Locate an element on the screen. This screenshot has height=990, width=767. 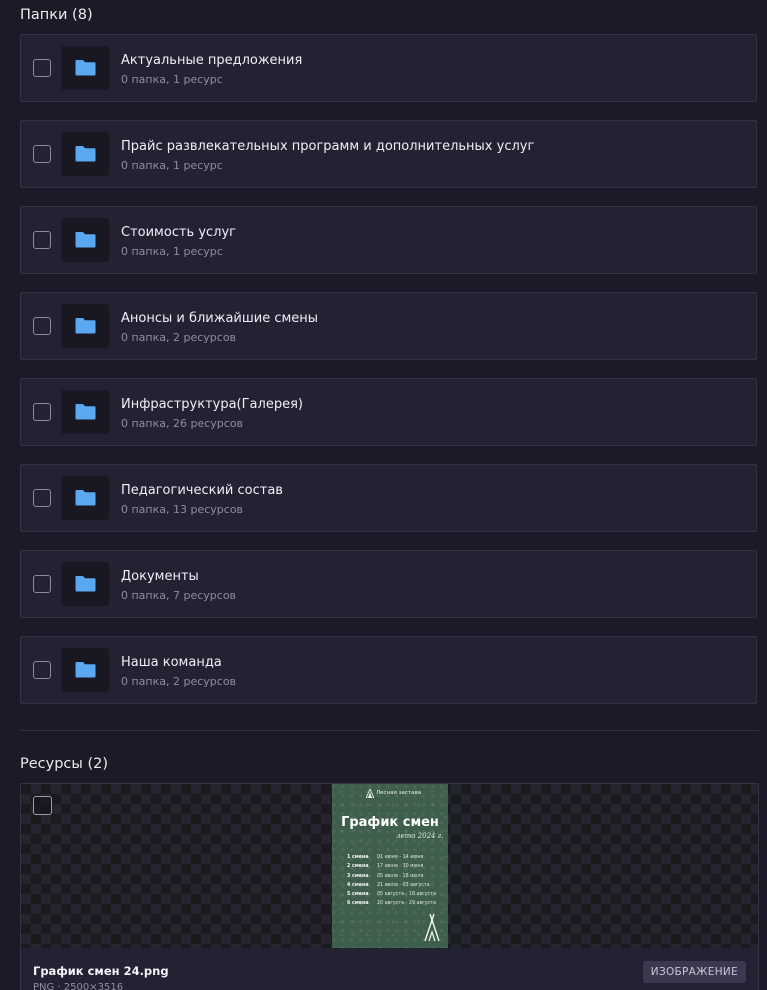
folder-name: Инфраструктура(Галерея) is located at coordinates (212, 404).